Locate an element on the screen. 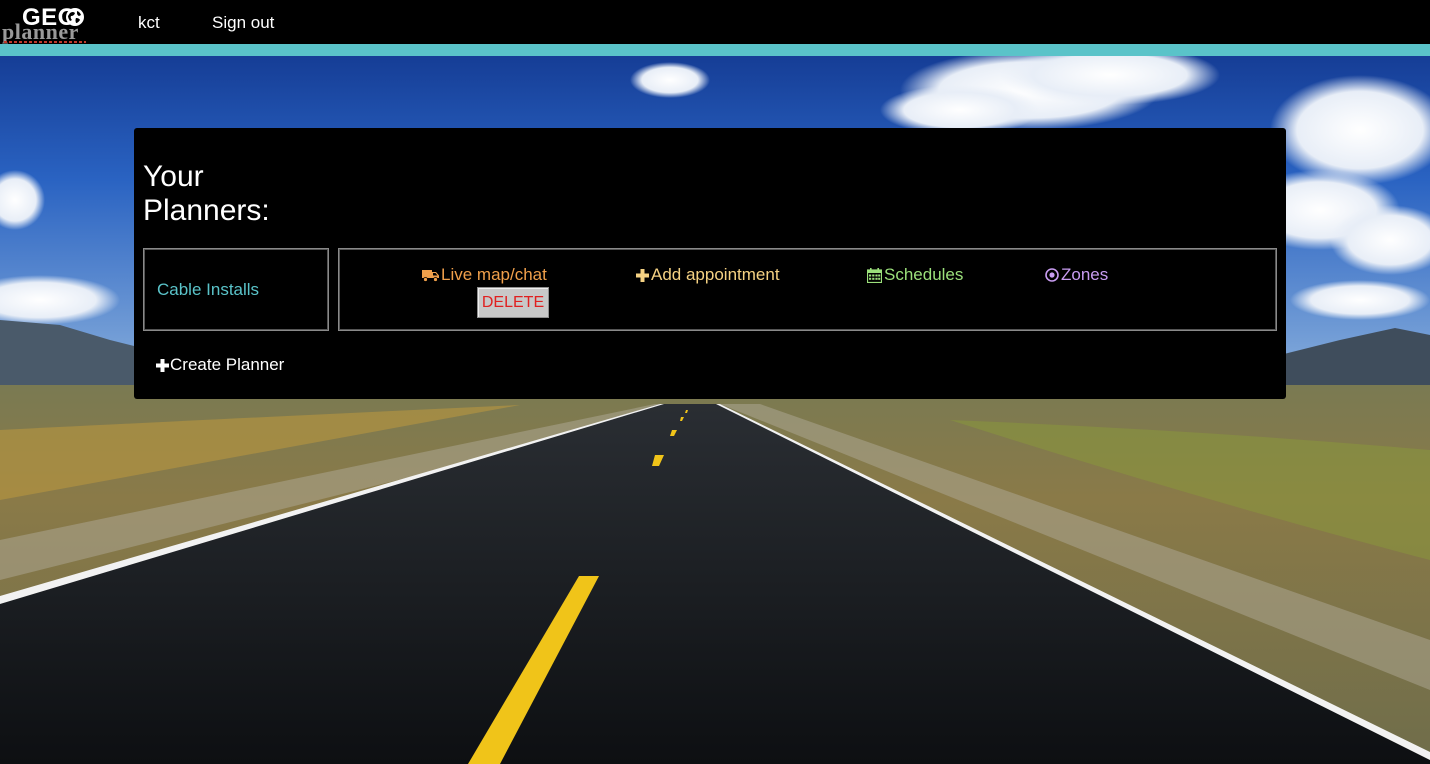 The width and height of the screenshot is (1430, 764). logo-underline is located at coordinates (45, 42).